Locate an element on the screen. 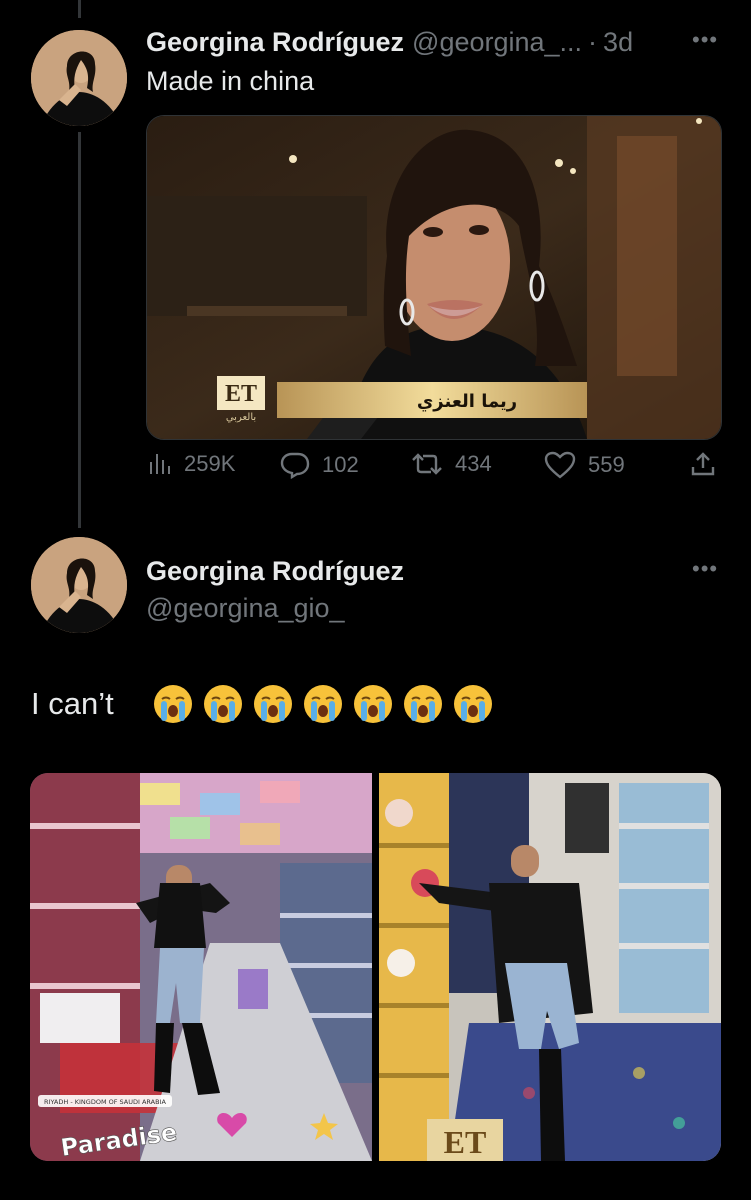 This screenshot has width=751, height=1200. share-icon is located at coordinates (703, 464).